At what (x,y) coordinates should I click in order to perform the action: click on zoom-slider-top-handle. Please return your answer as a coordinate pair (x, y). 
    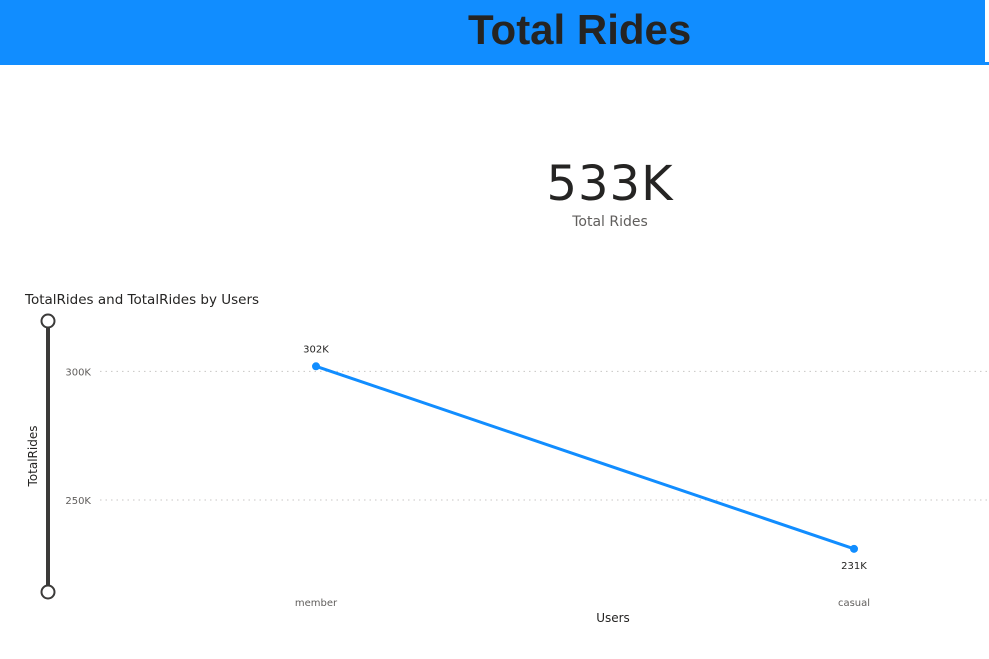
    Looking at the image, I should click on (48, 321).